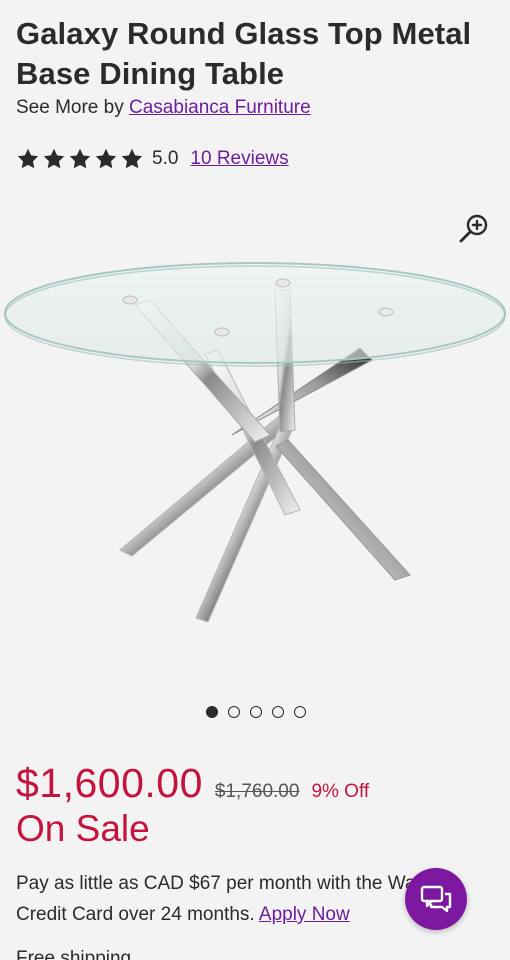 This screenshot has height=960, width=510. I want to click on image-carousel-dots, so click(256, 712).